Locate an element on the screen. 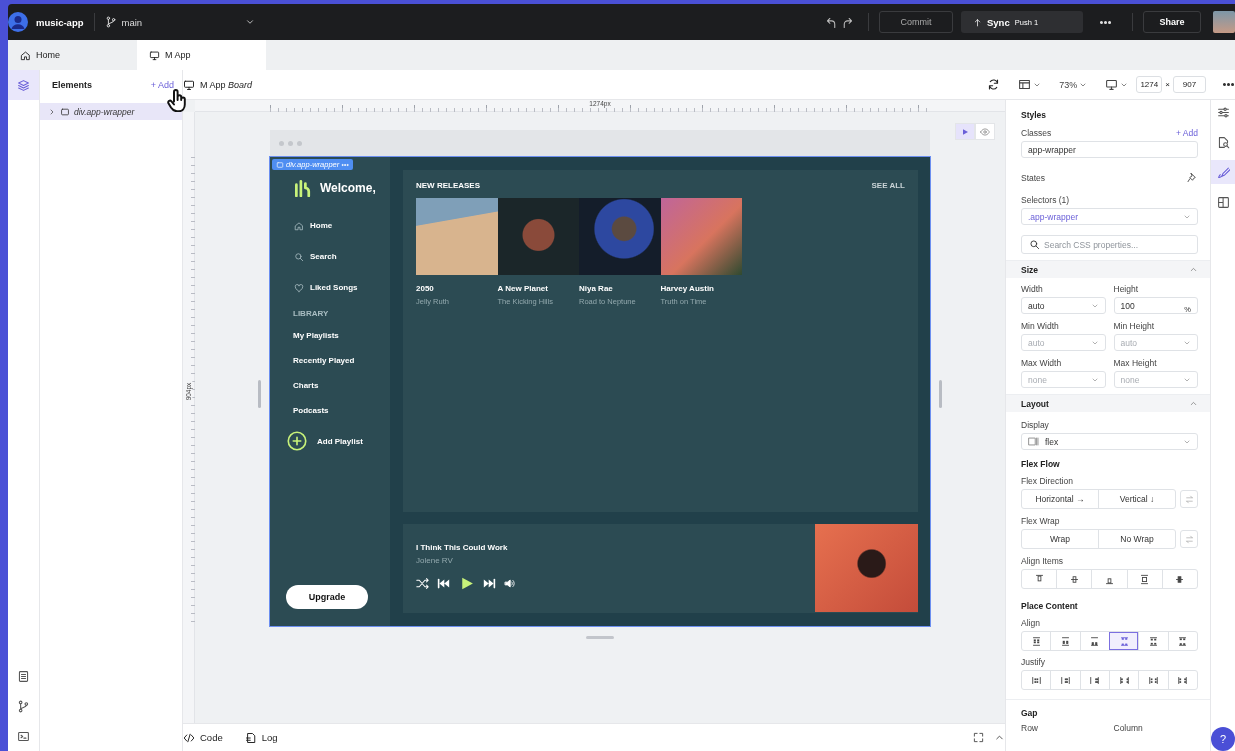 Image resolution: width=1235 pixels, height=751 pixels. upgrade-button: Upgrade is located at coordinates (327, 597).